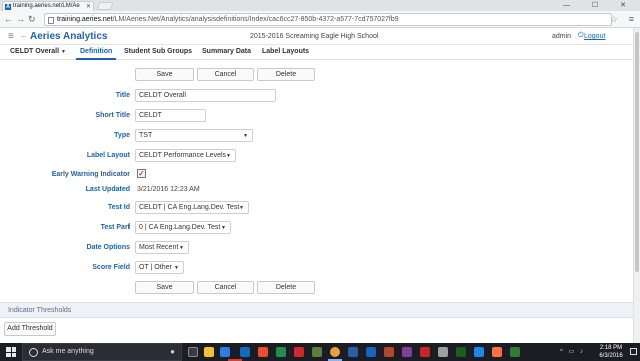 The image size is (640, 361). What do you see at coordinates (11, 36) in the screenshot?
I see `hamburger-menu-icon: ≡` at bounding box center [11, 36].